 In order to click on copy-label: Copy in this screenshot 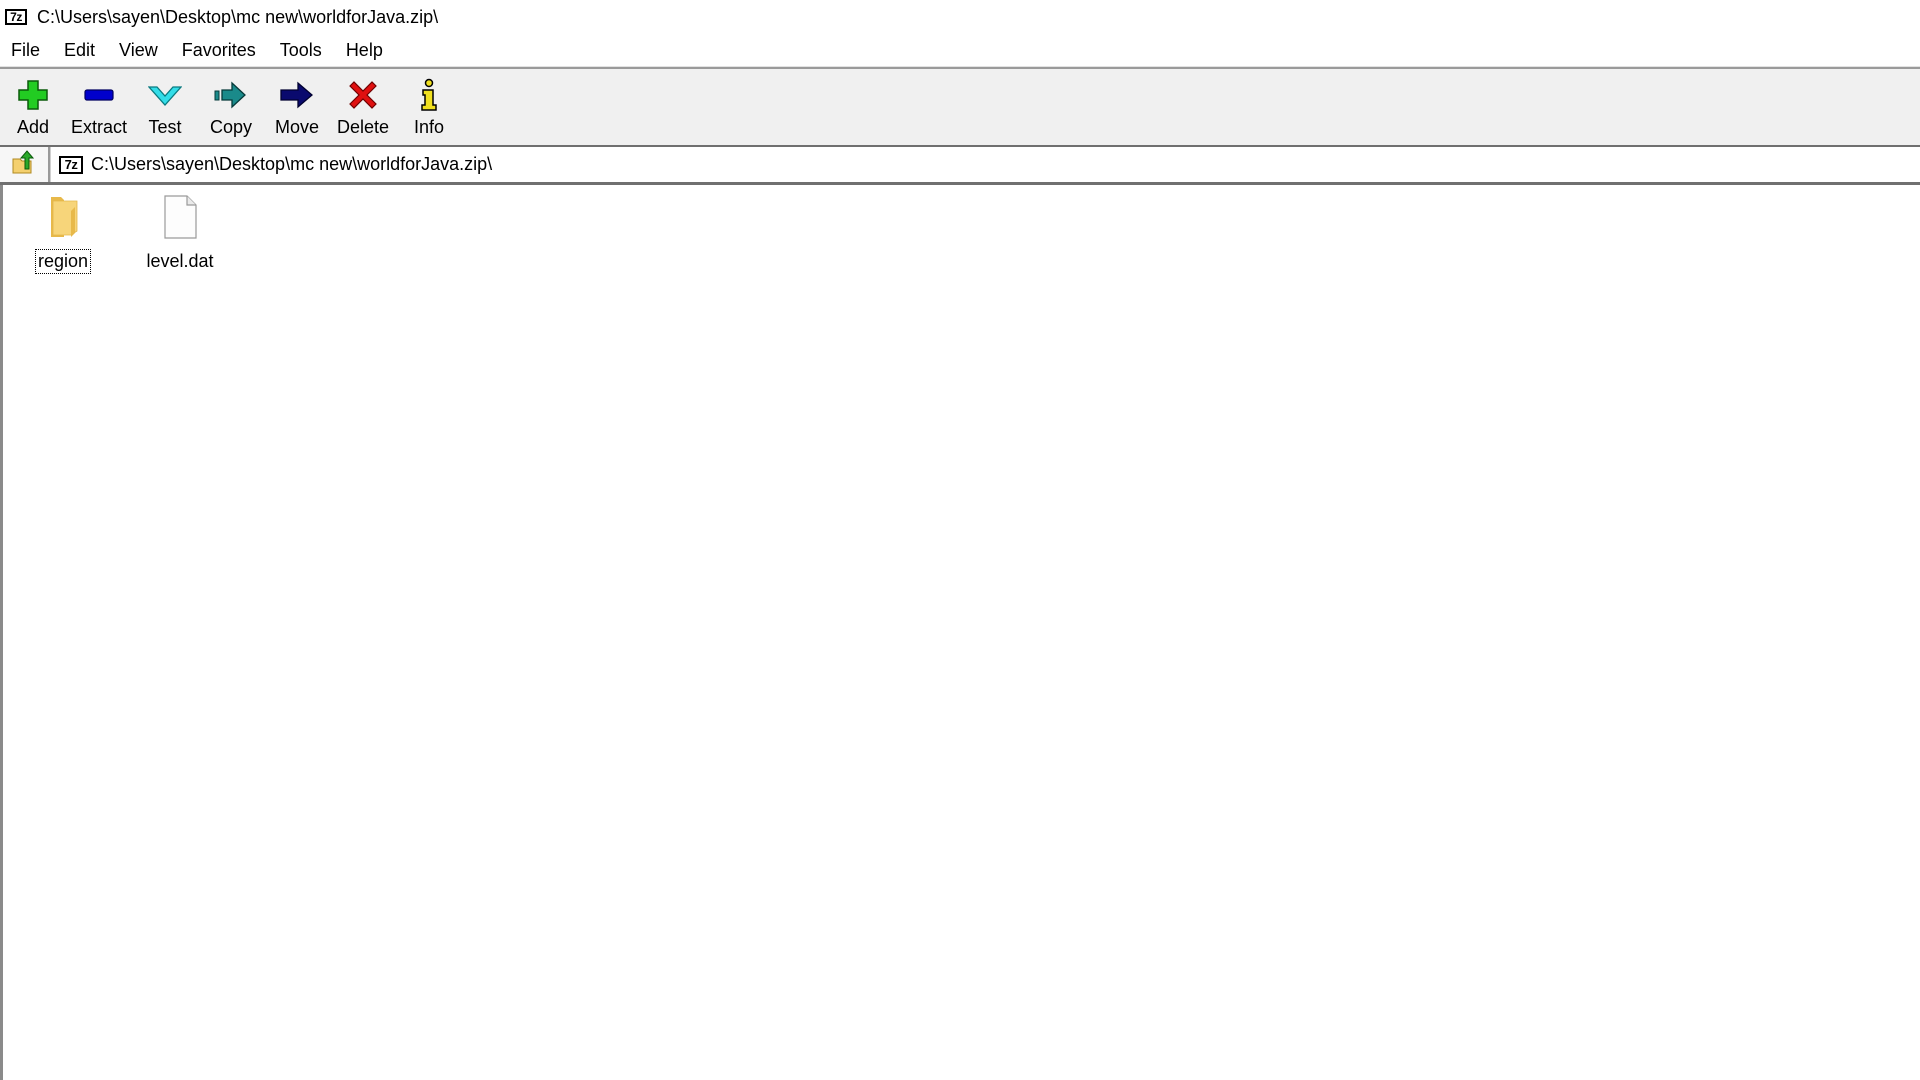, I will do `click(231, 127)`.